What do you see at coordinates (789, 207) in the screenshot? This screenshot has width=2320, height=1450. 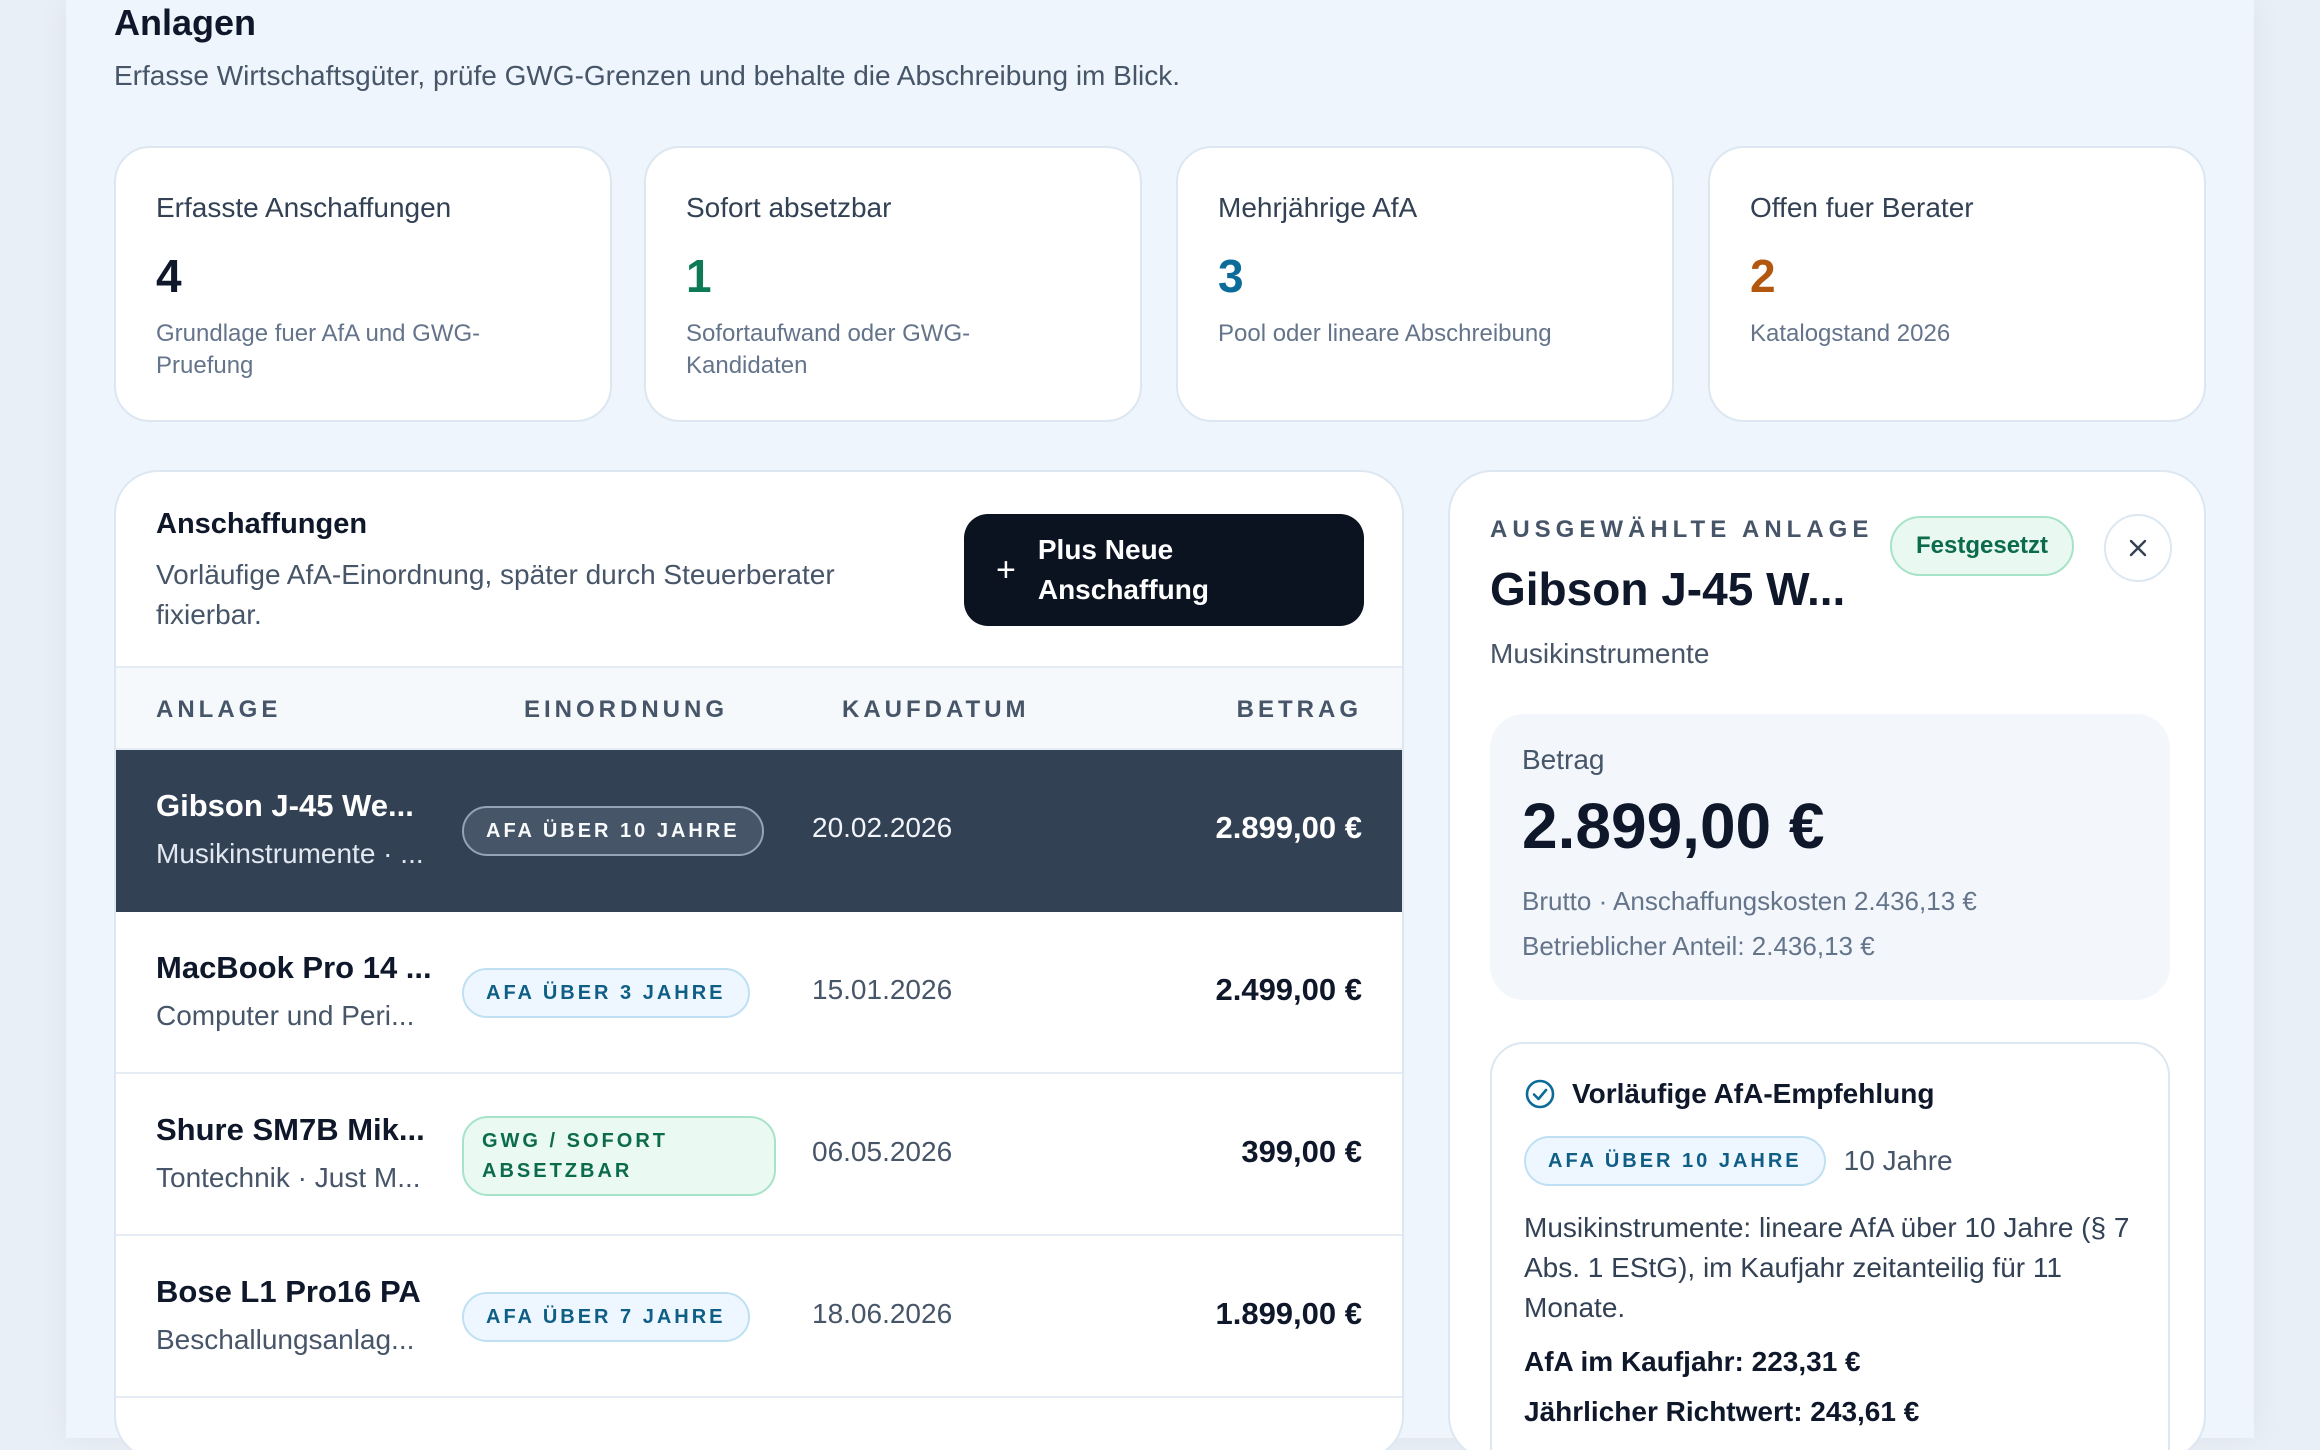 I see `stat-label: Sofort absetzbar` at bounding box center [789, 207].